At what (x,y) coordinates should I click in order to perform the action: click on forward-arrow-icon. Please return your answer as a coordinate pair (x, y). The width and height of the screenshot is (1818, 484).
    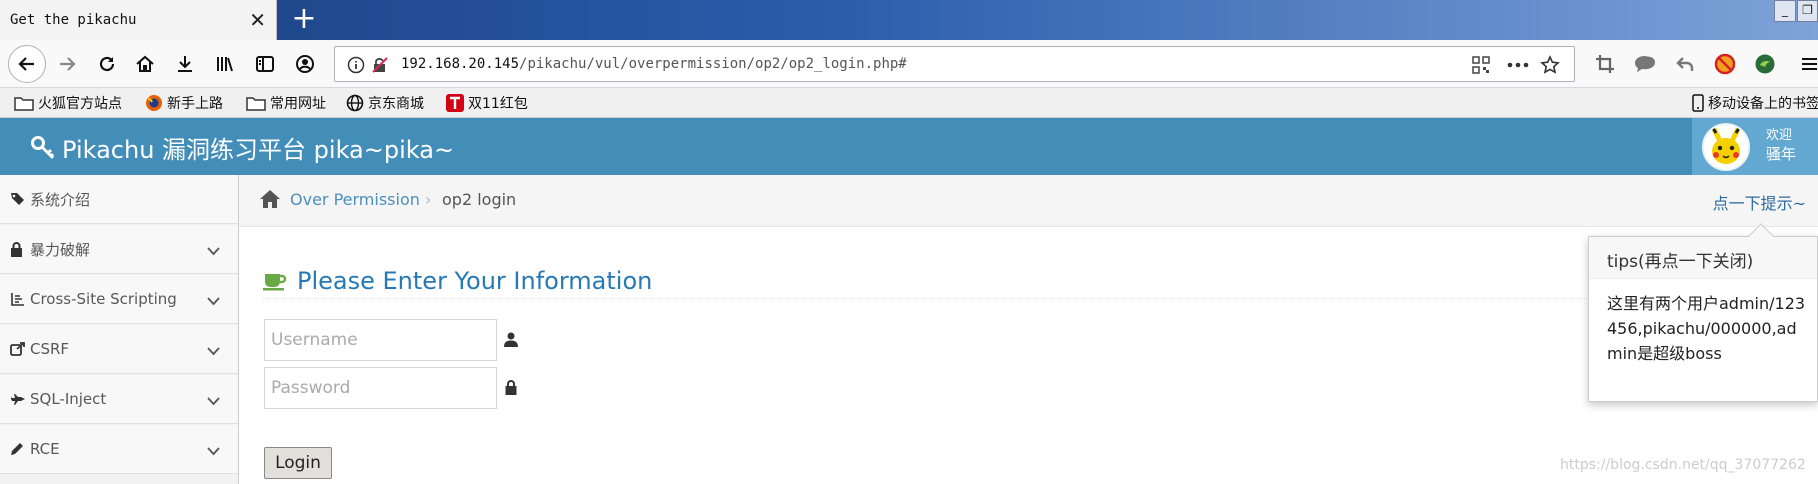
    Looking at the image, I should click on (68, 64).